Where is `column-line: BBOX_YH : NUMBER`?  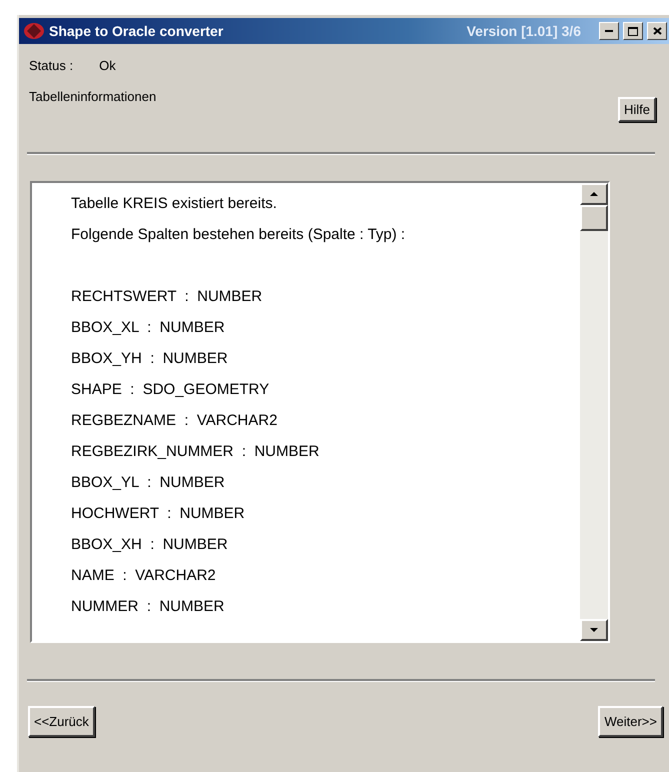
column-line: BBOX_YH : NUMBER is located at coordinates (150, 359).